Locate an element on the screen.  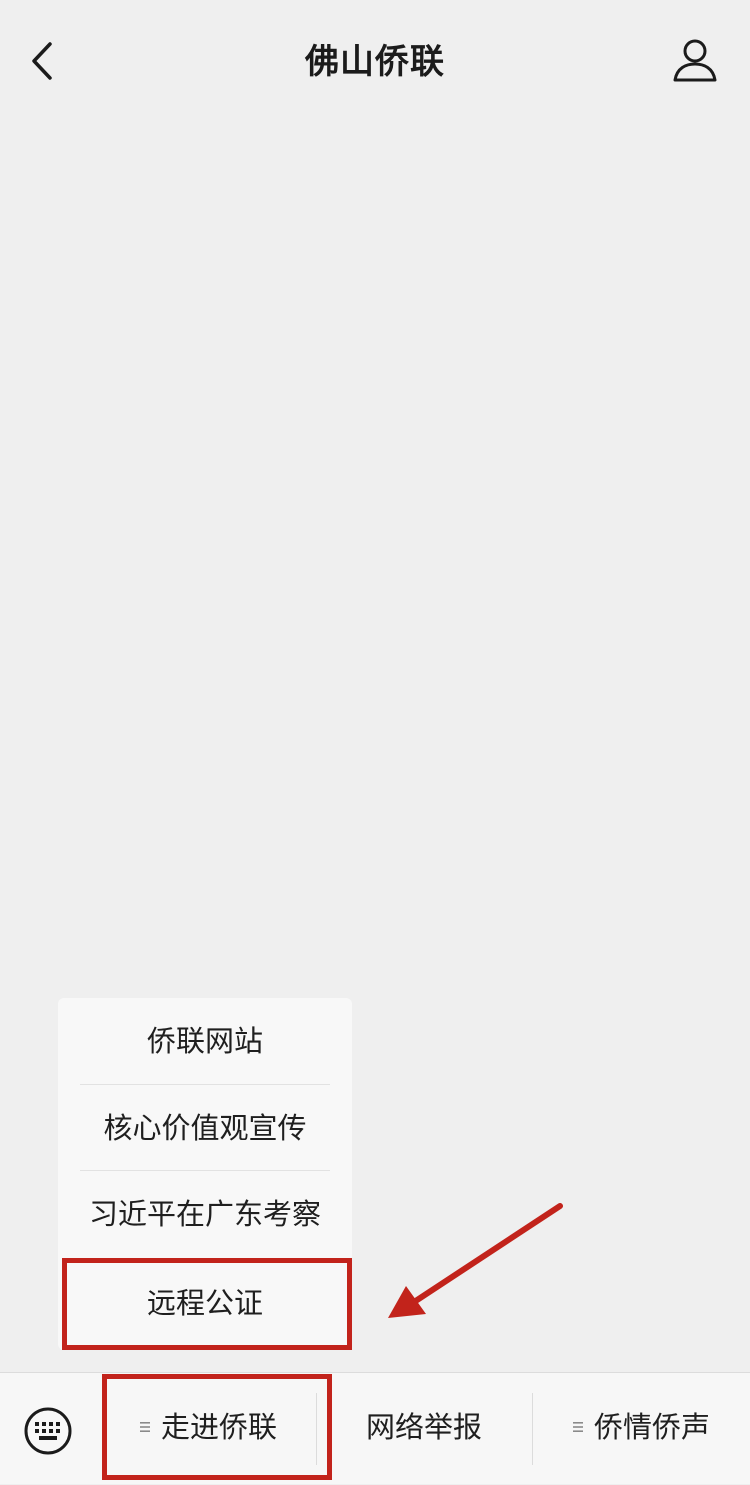
bottom-menu-bar: 走进侨联 网络举报 侨情侨声 is located at coordinates (375, 1428).